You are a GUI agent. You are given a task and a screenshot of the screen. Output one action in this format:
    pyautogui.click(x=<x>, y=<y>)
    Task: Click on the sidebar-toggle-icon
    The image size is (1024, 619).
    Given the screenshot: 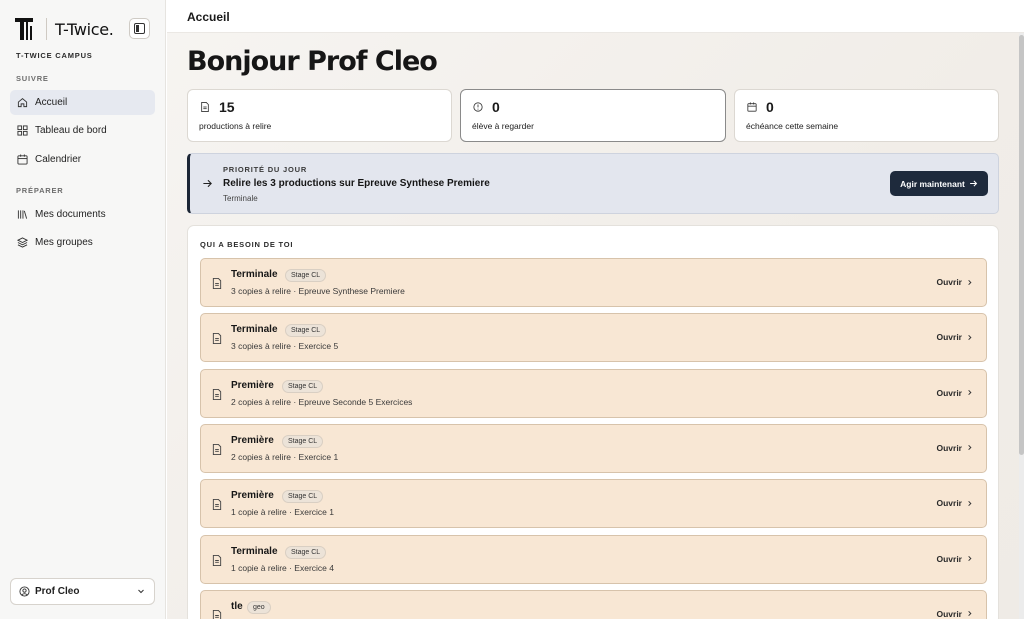 What is the action you would take?
    pyautogui.click(x=139, y=28)
    